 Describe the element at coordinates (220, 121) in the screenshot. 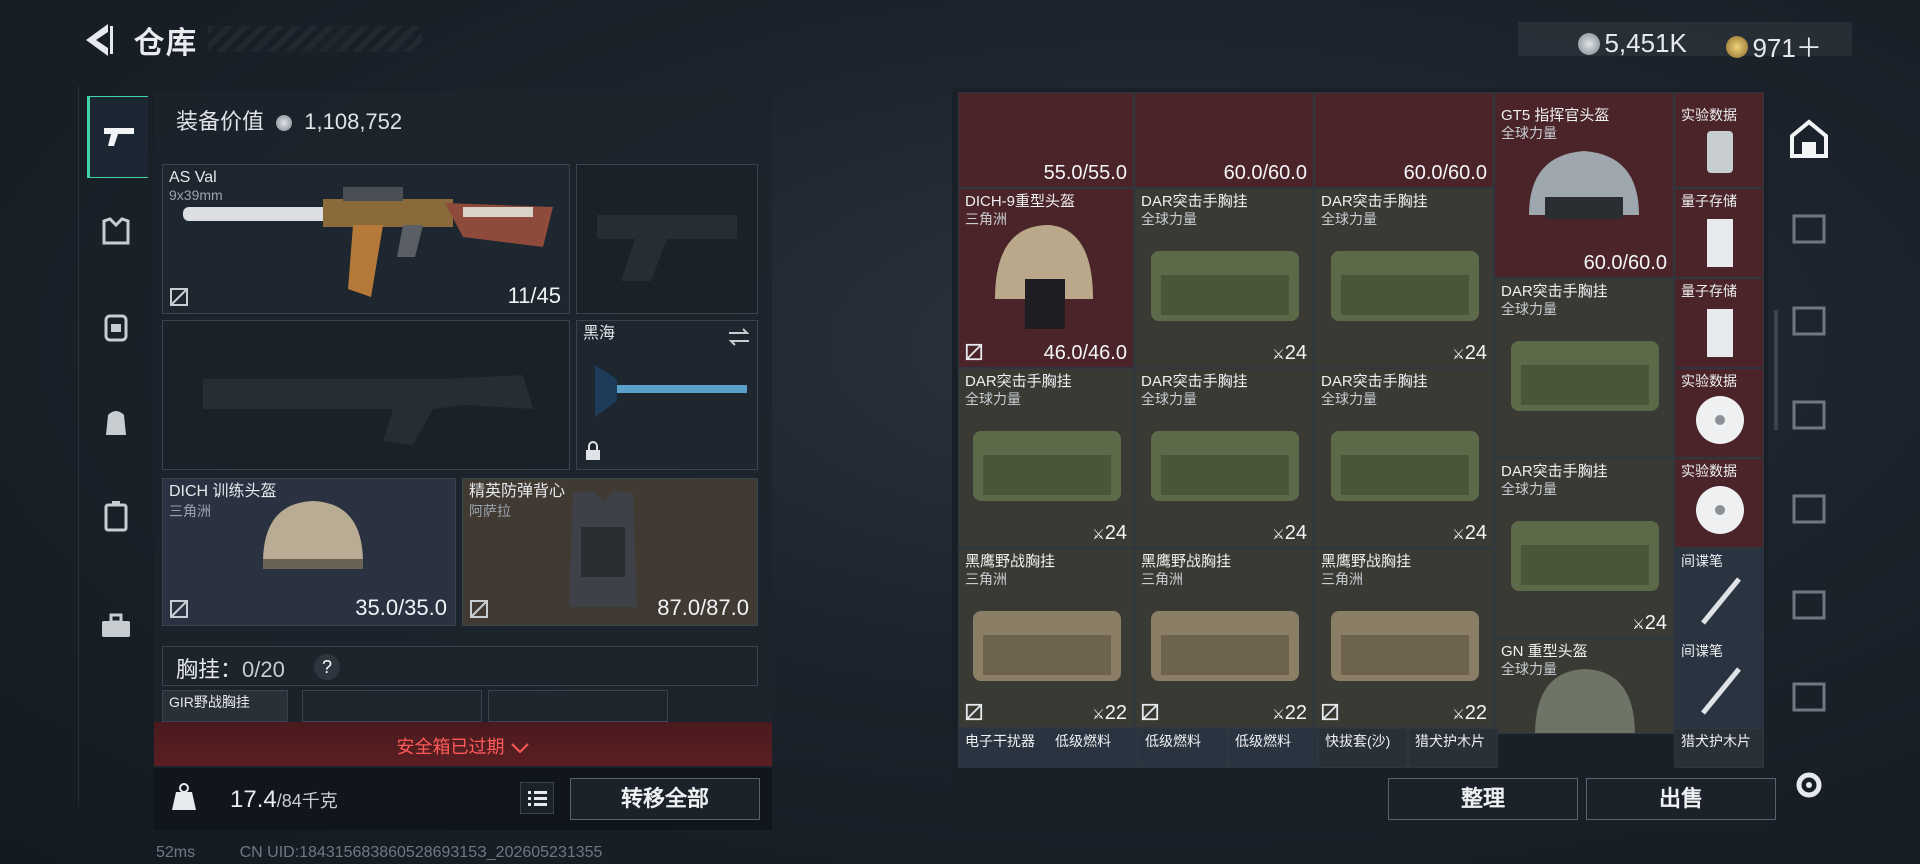

I see `value-label: 装备价值` at that location.